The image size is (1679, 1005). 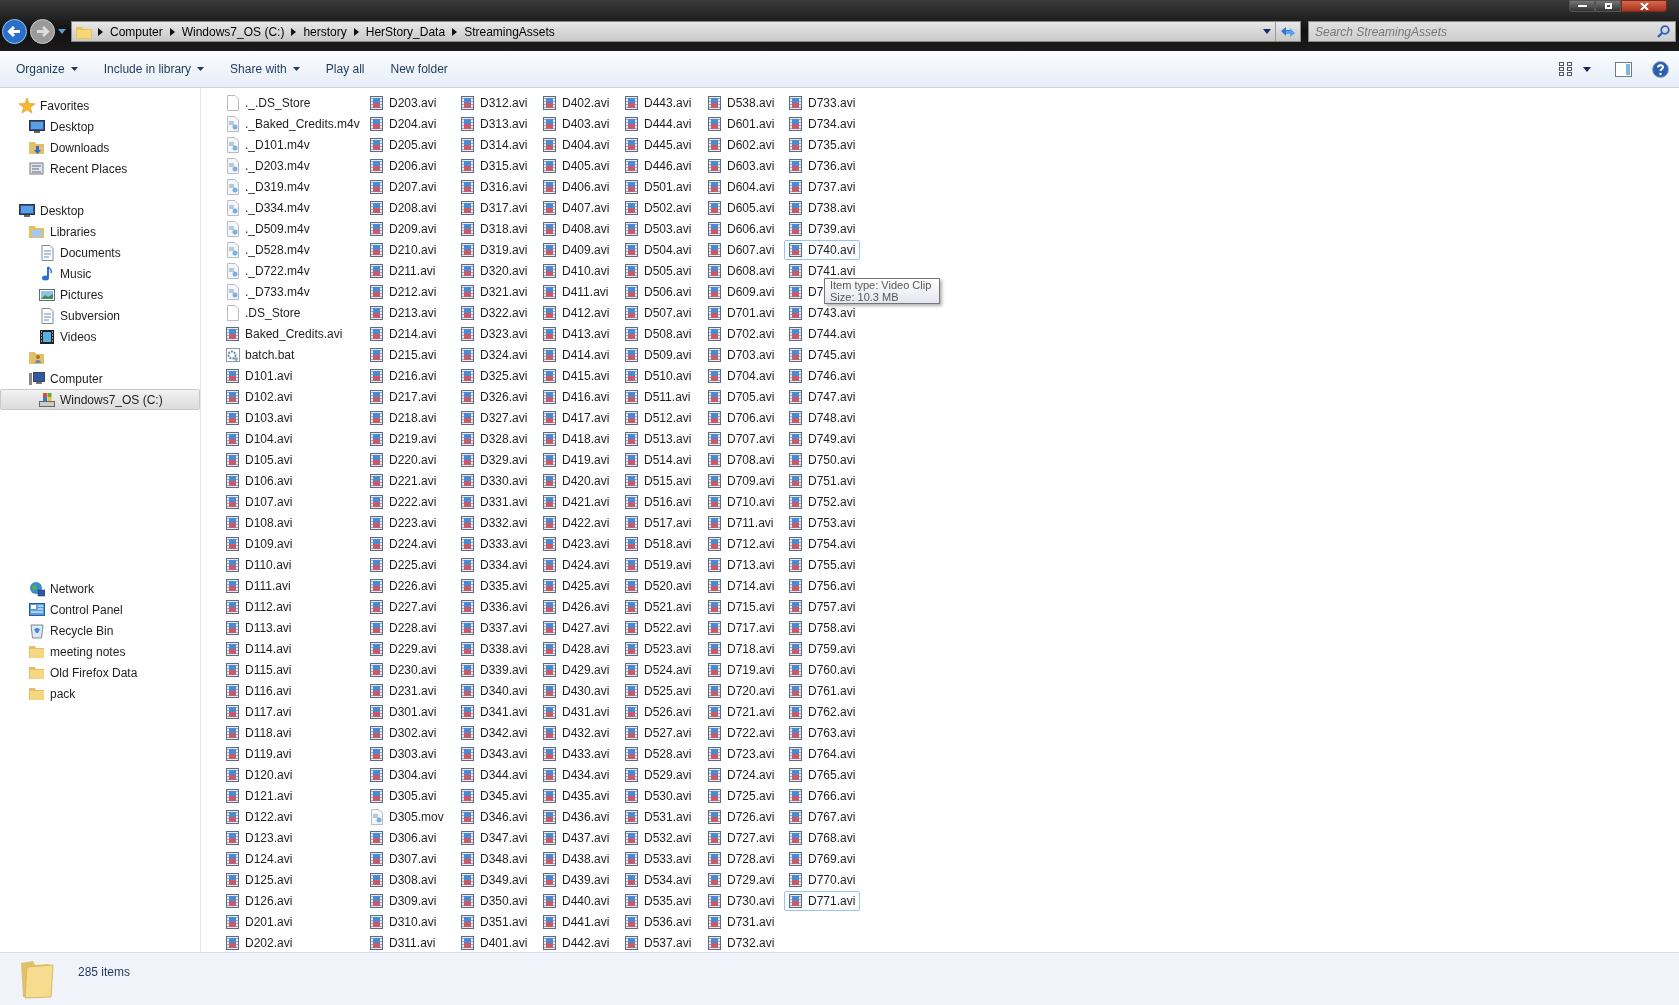 I want to click on file-item: D344.avi, so click(x=494, y=774).